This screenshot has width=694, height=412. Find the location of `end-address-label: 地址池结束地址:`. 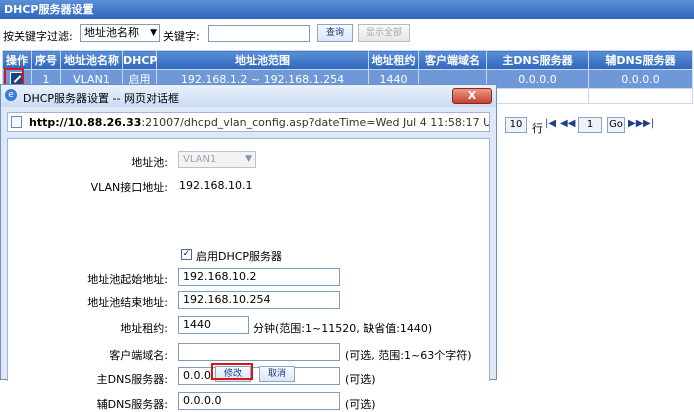

end-address-label: 地址池结束地址: is located at coordinates (127, 302).